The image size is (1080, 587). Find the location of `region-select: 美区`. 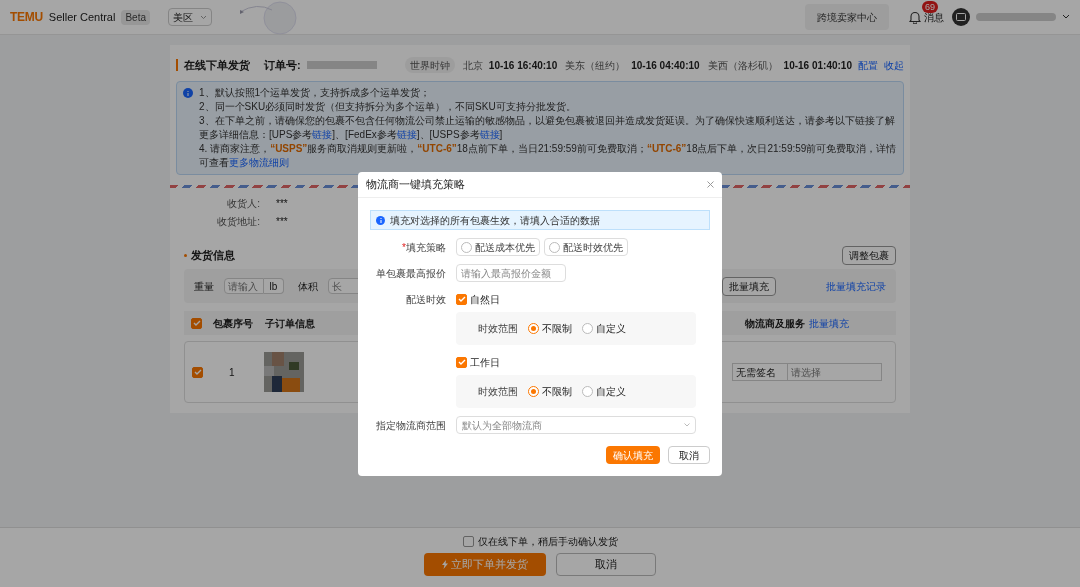

region-select: 美区 is located at coordinates (190, 17).